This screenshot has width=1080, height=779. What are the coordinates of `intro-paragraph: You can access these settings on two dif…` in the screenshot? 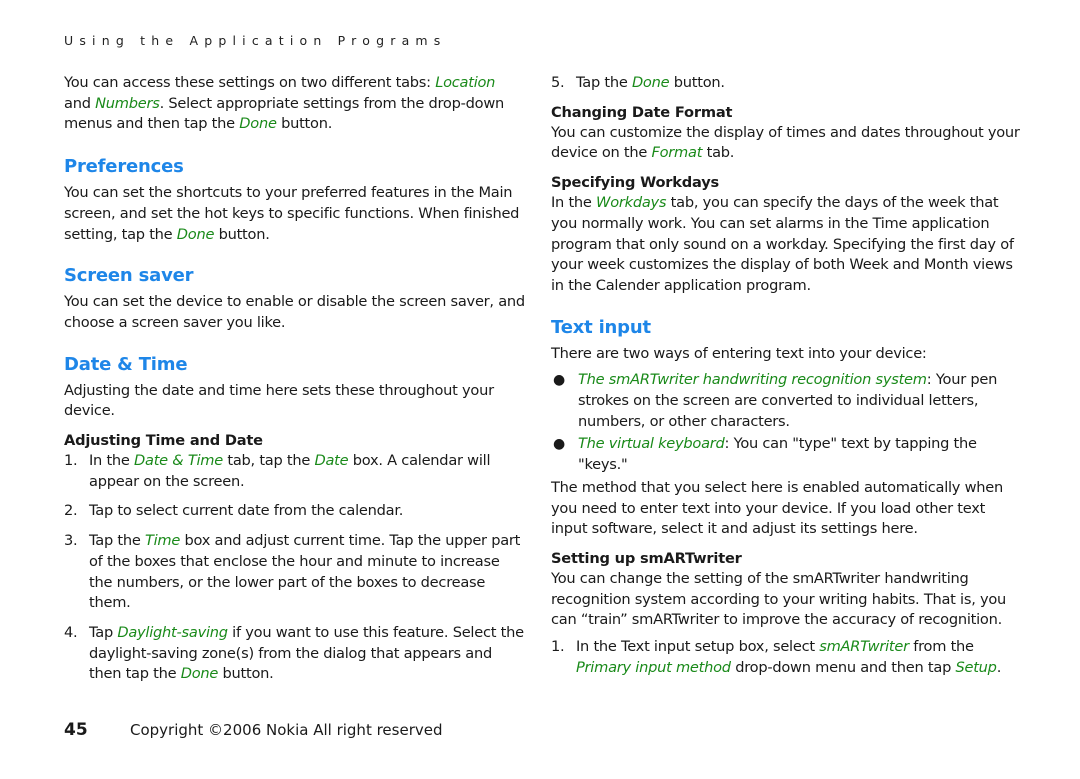 It's located at (284, 103).